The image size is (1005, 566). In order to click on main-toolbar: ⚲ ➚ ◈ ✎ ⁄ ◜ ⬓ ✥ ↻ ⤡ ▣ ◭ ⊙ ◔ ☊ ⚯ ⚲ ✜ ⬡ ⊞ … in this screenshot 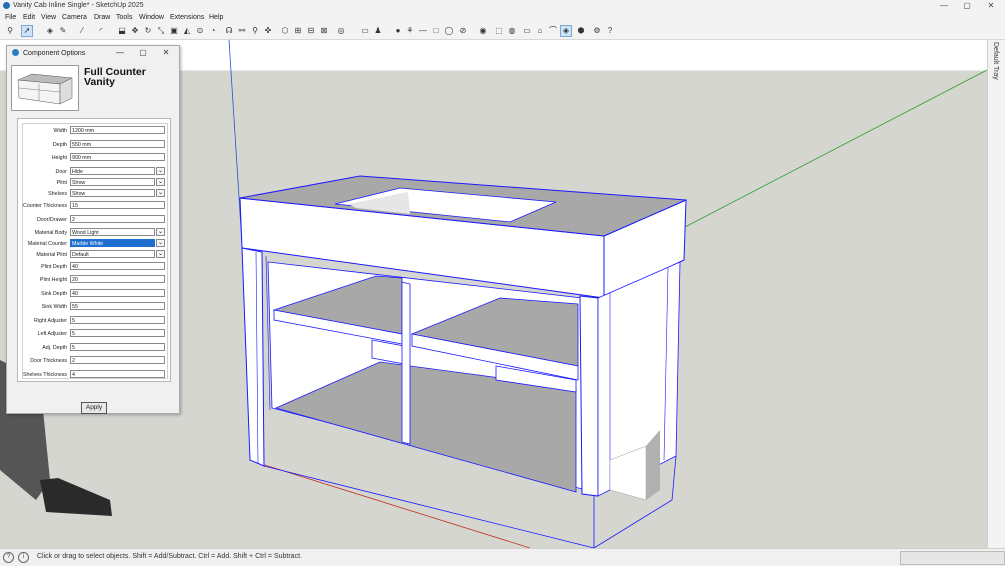, I will do `click(502, 31)`.